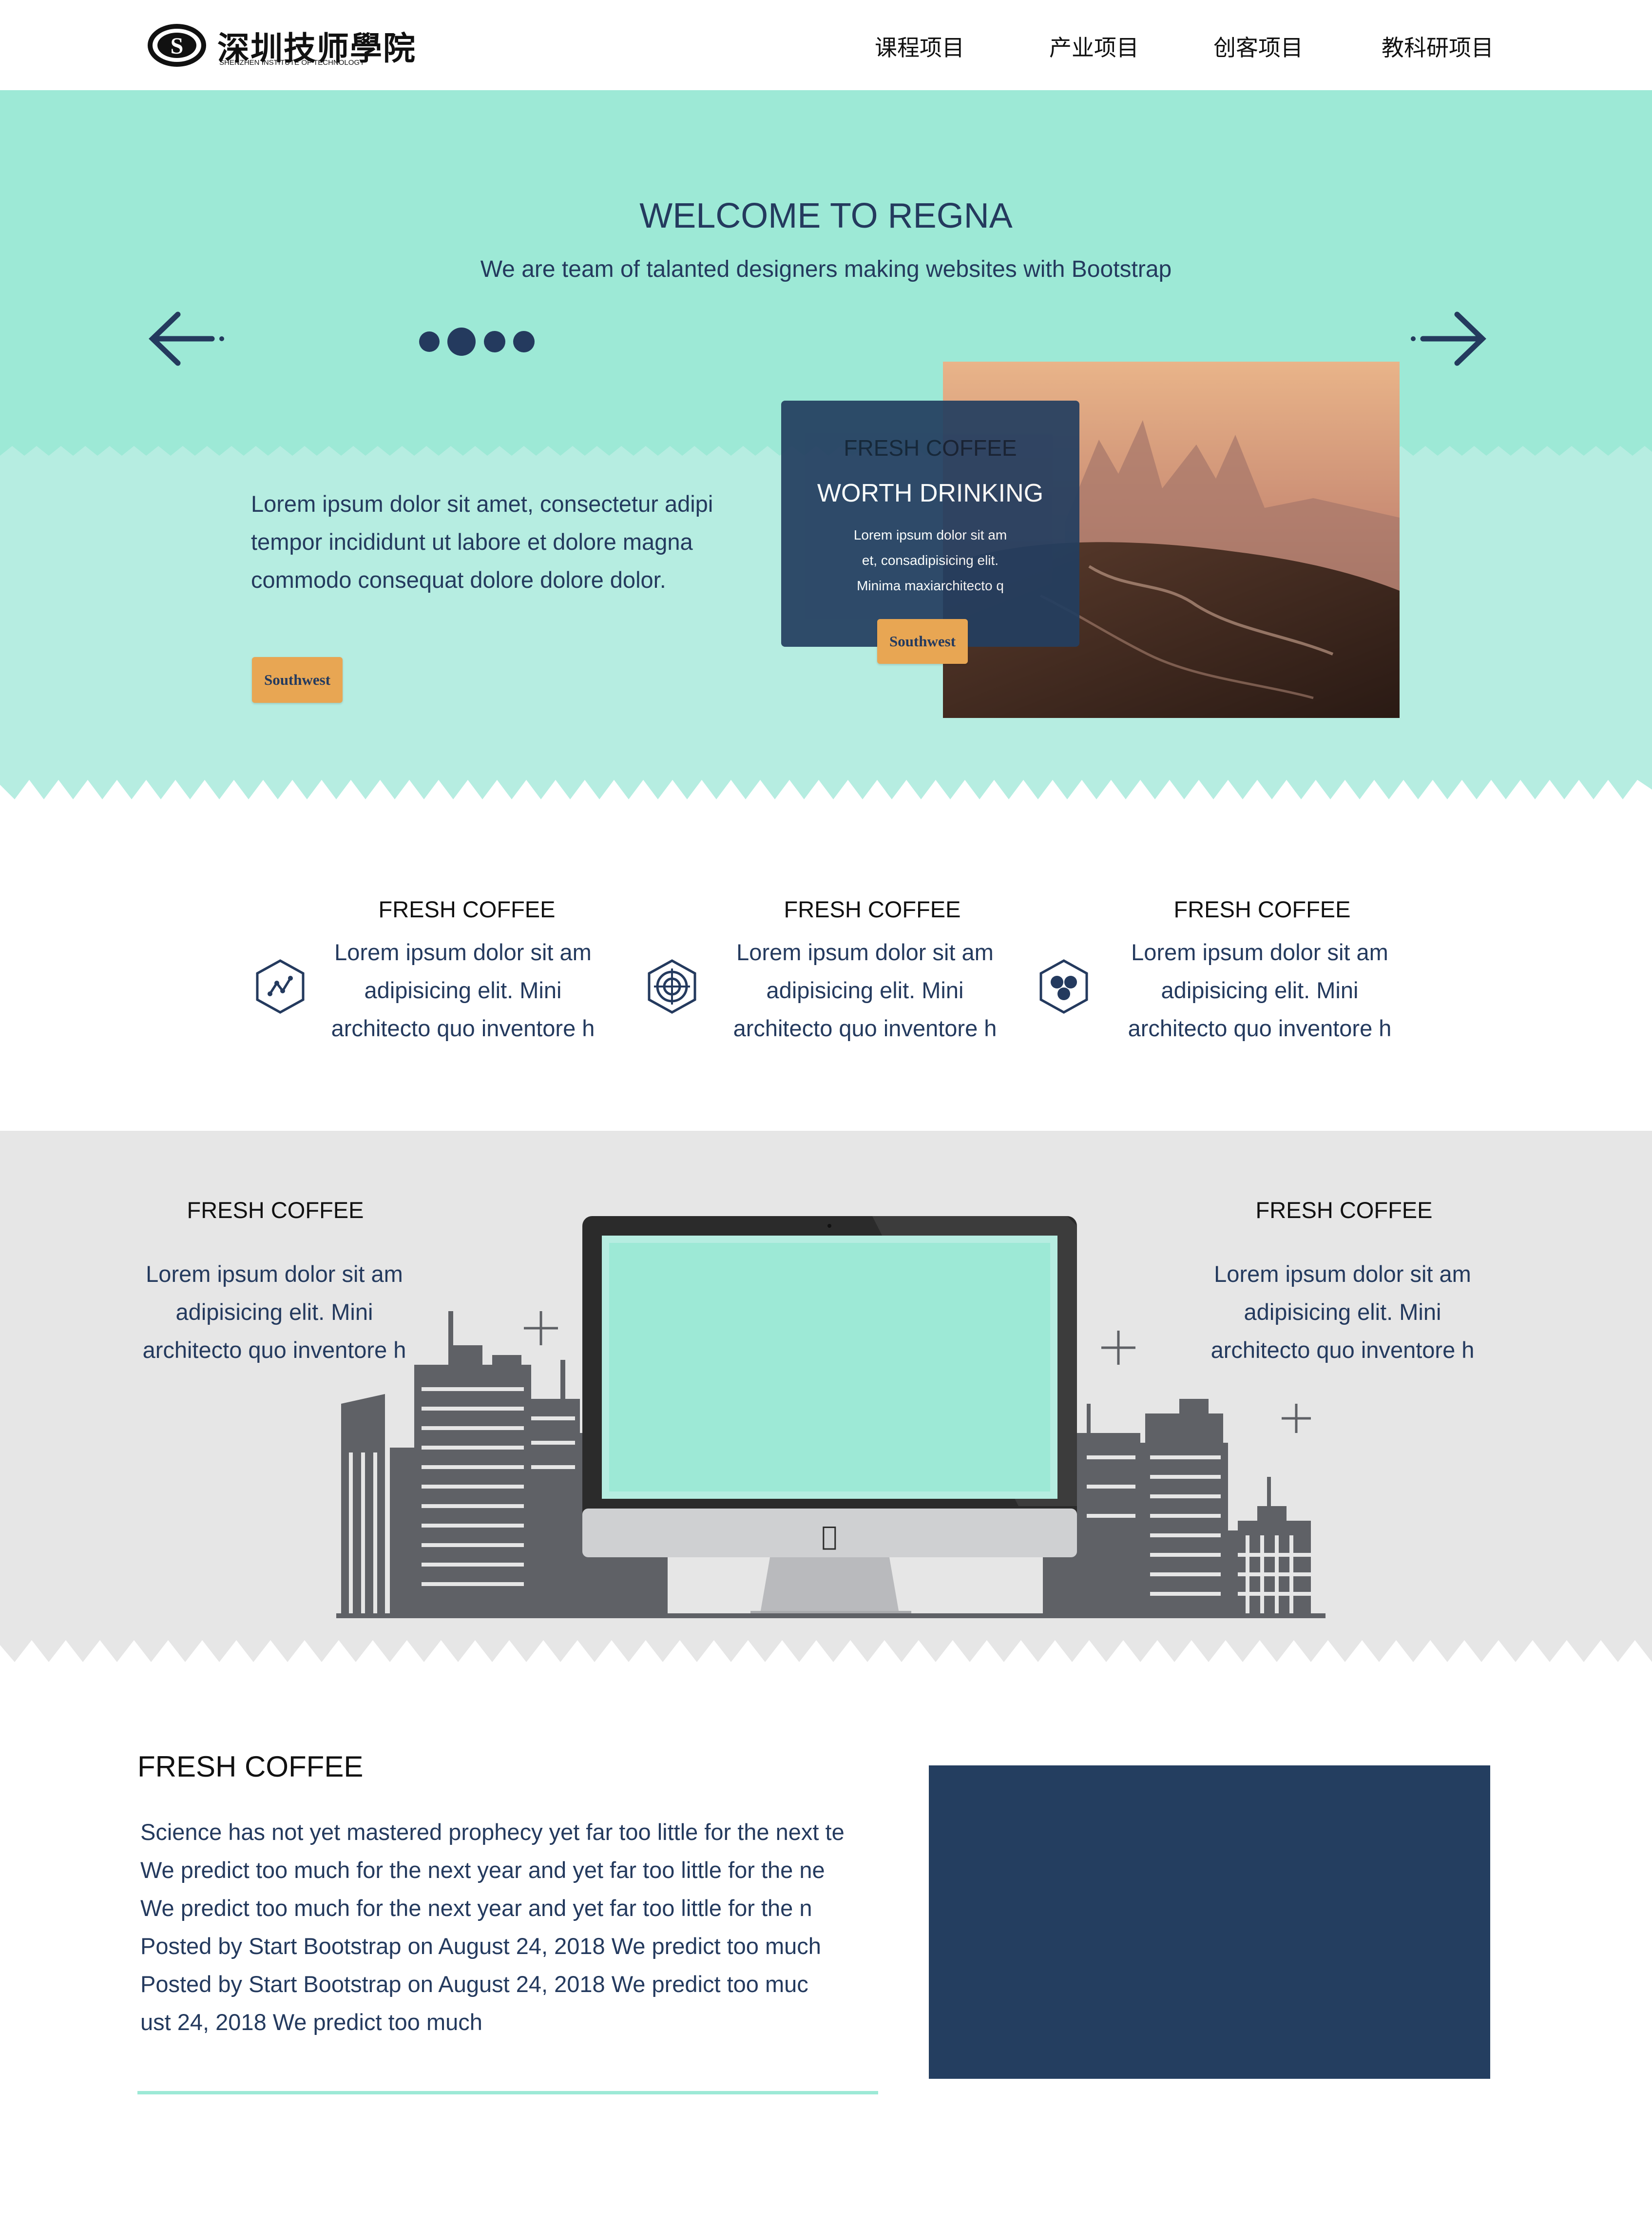  I want to click on nav-item-maker: 创客项目, so click(1258, 46).